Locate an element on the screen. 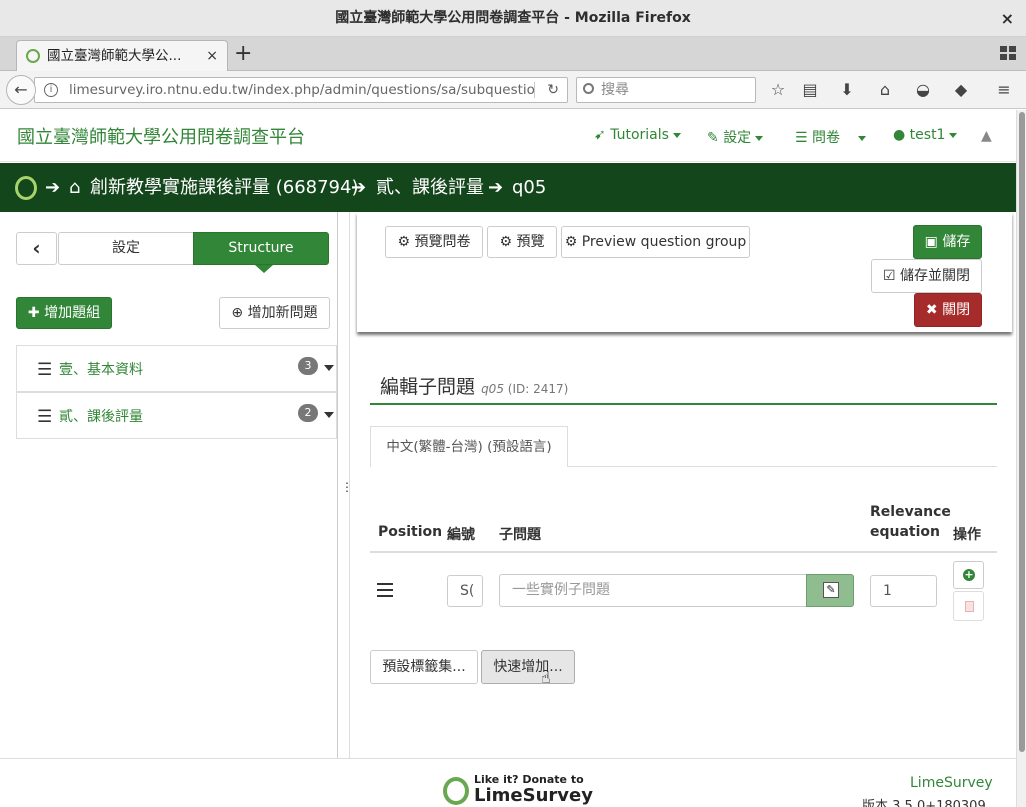  back-button: ← is located at coordinates (21, 90).